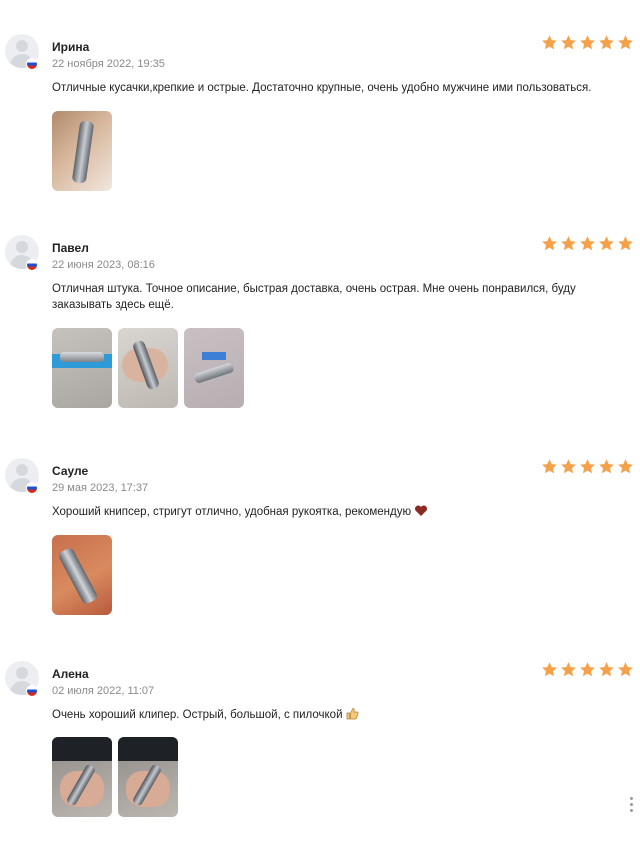 The image size is (640, 853). Describe the element at coordinates (100, 488) in the screenshot. I see `review-date: 29 мая 2023, 17:37` at that location.